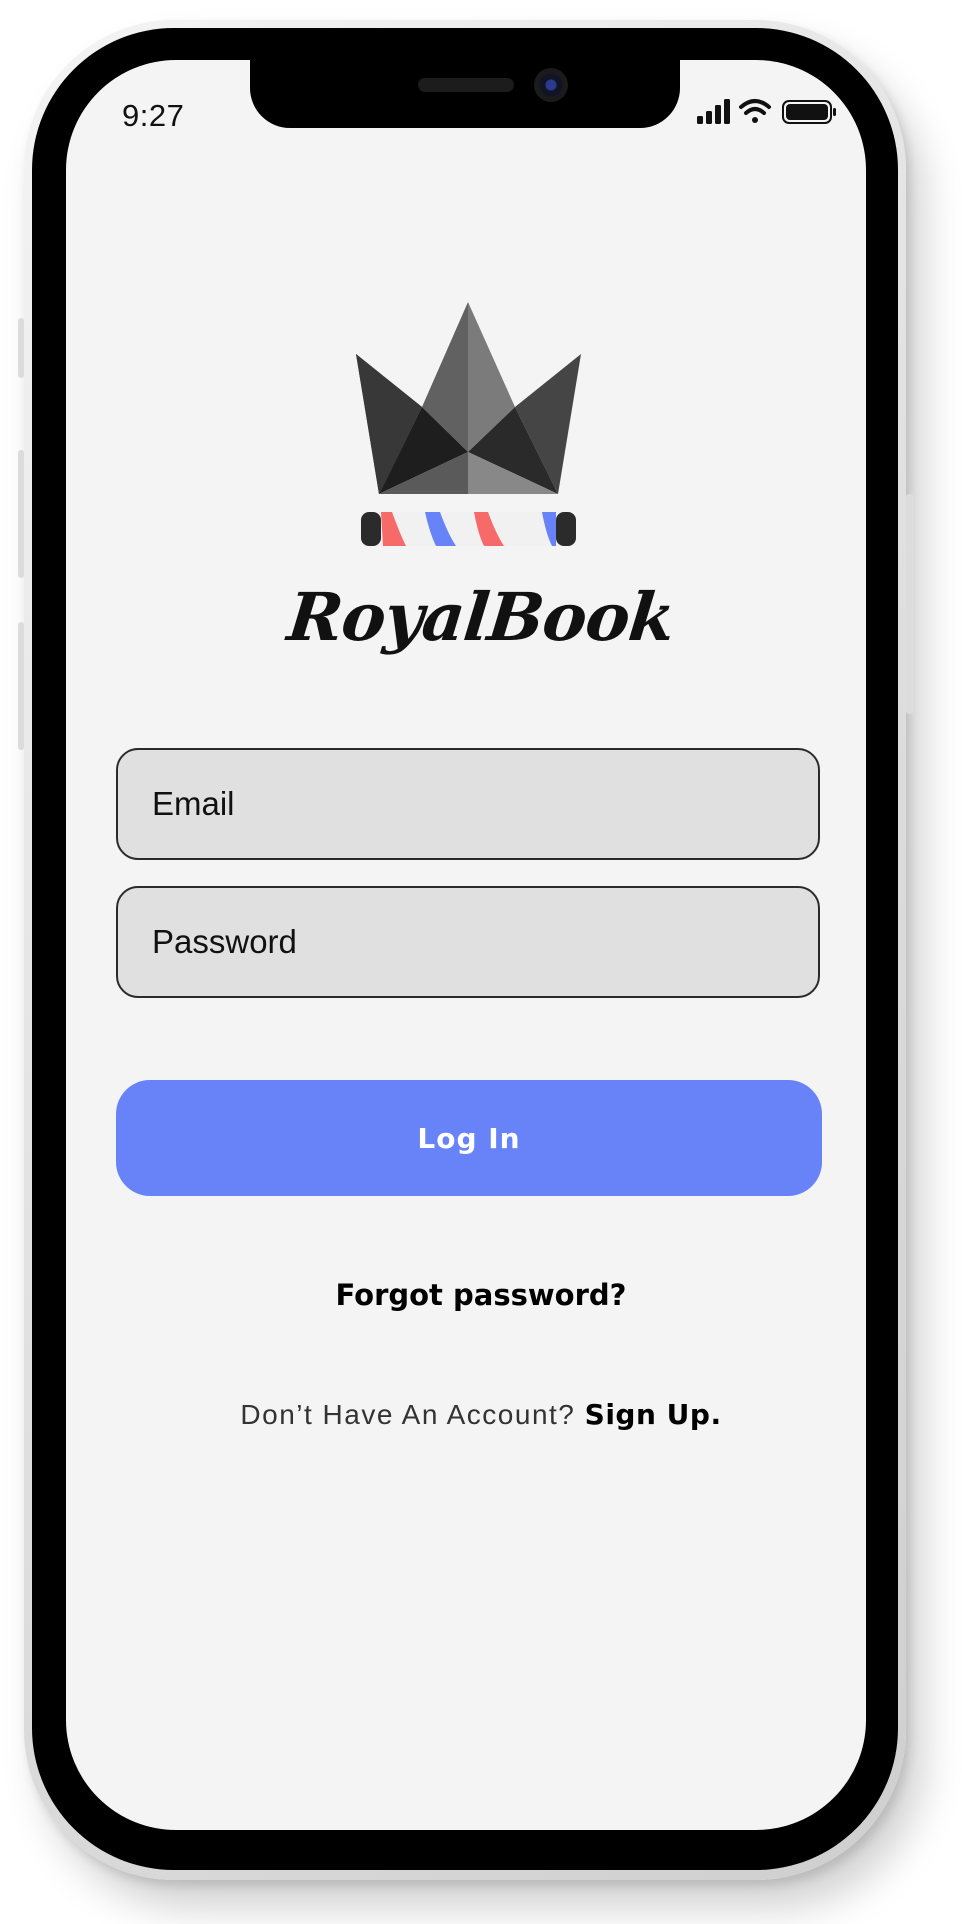 The height and width of the screenshot is (1924, 962). Describe the element at coordinates (153, 115) in the screenshot. I see `status-time: 9:27` at that location.